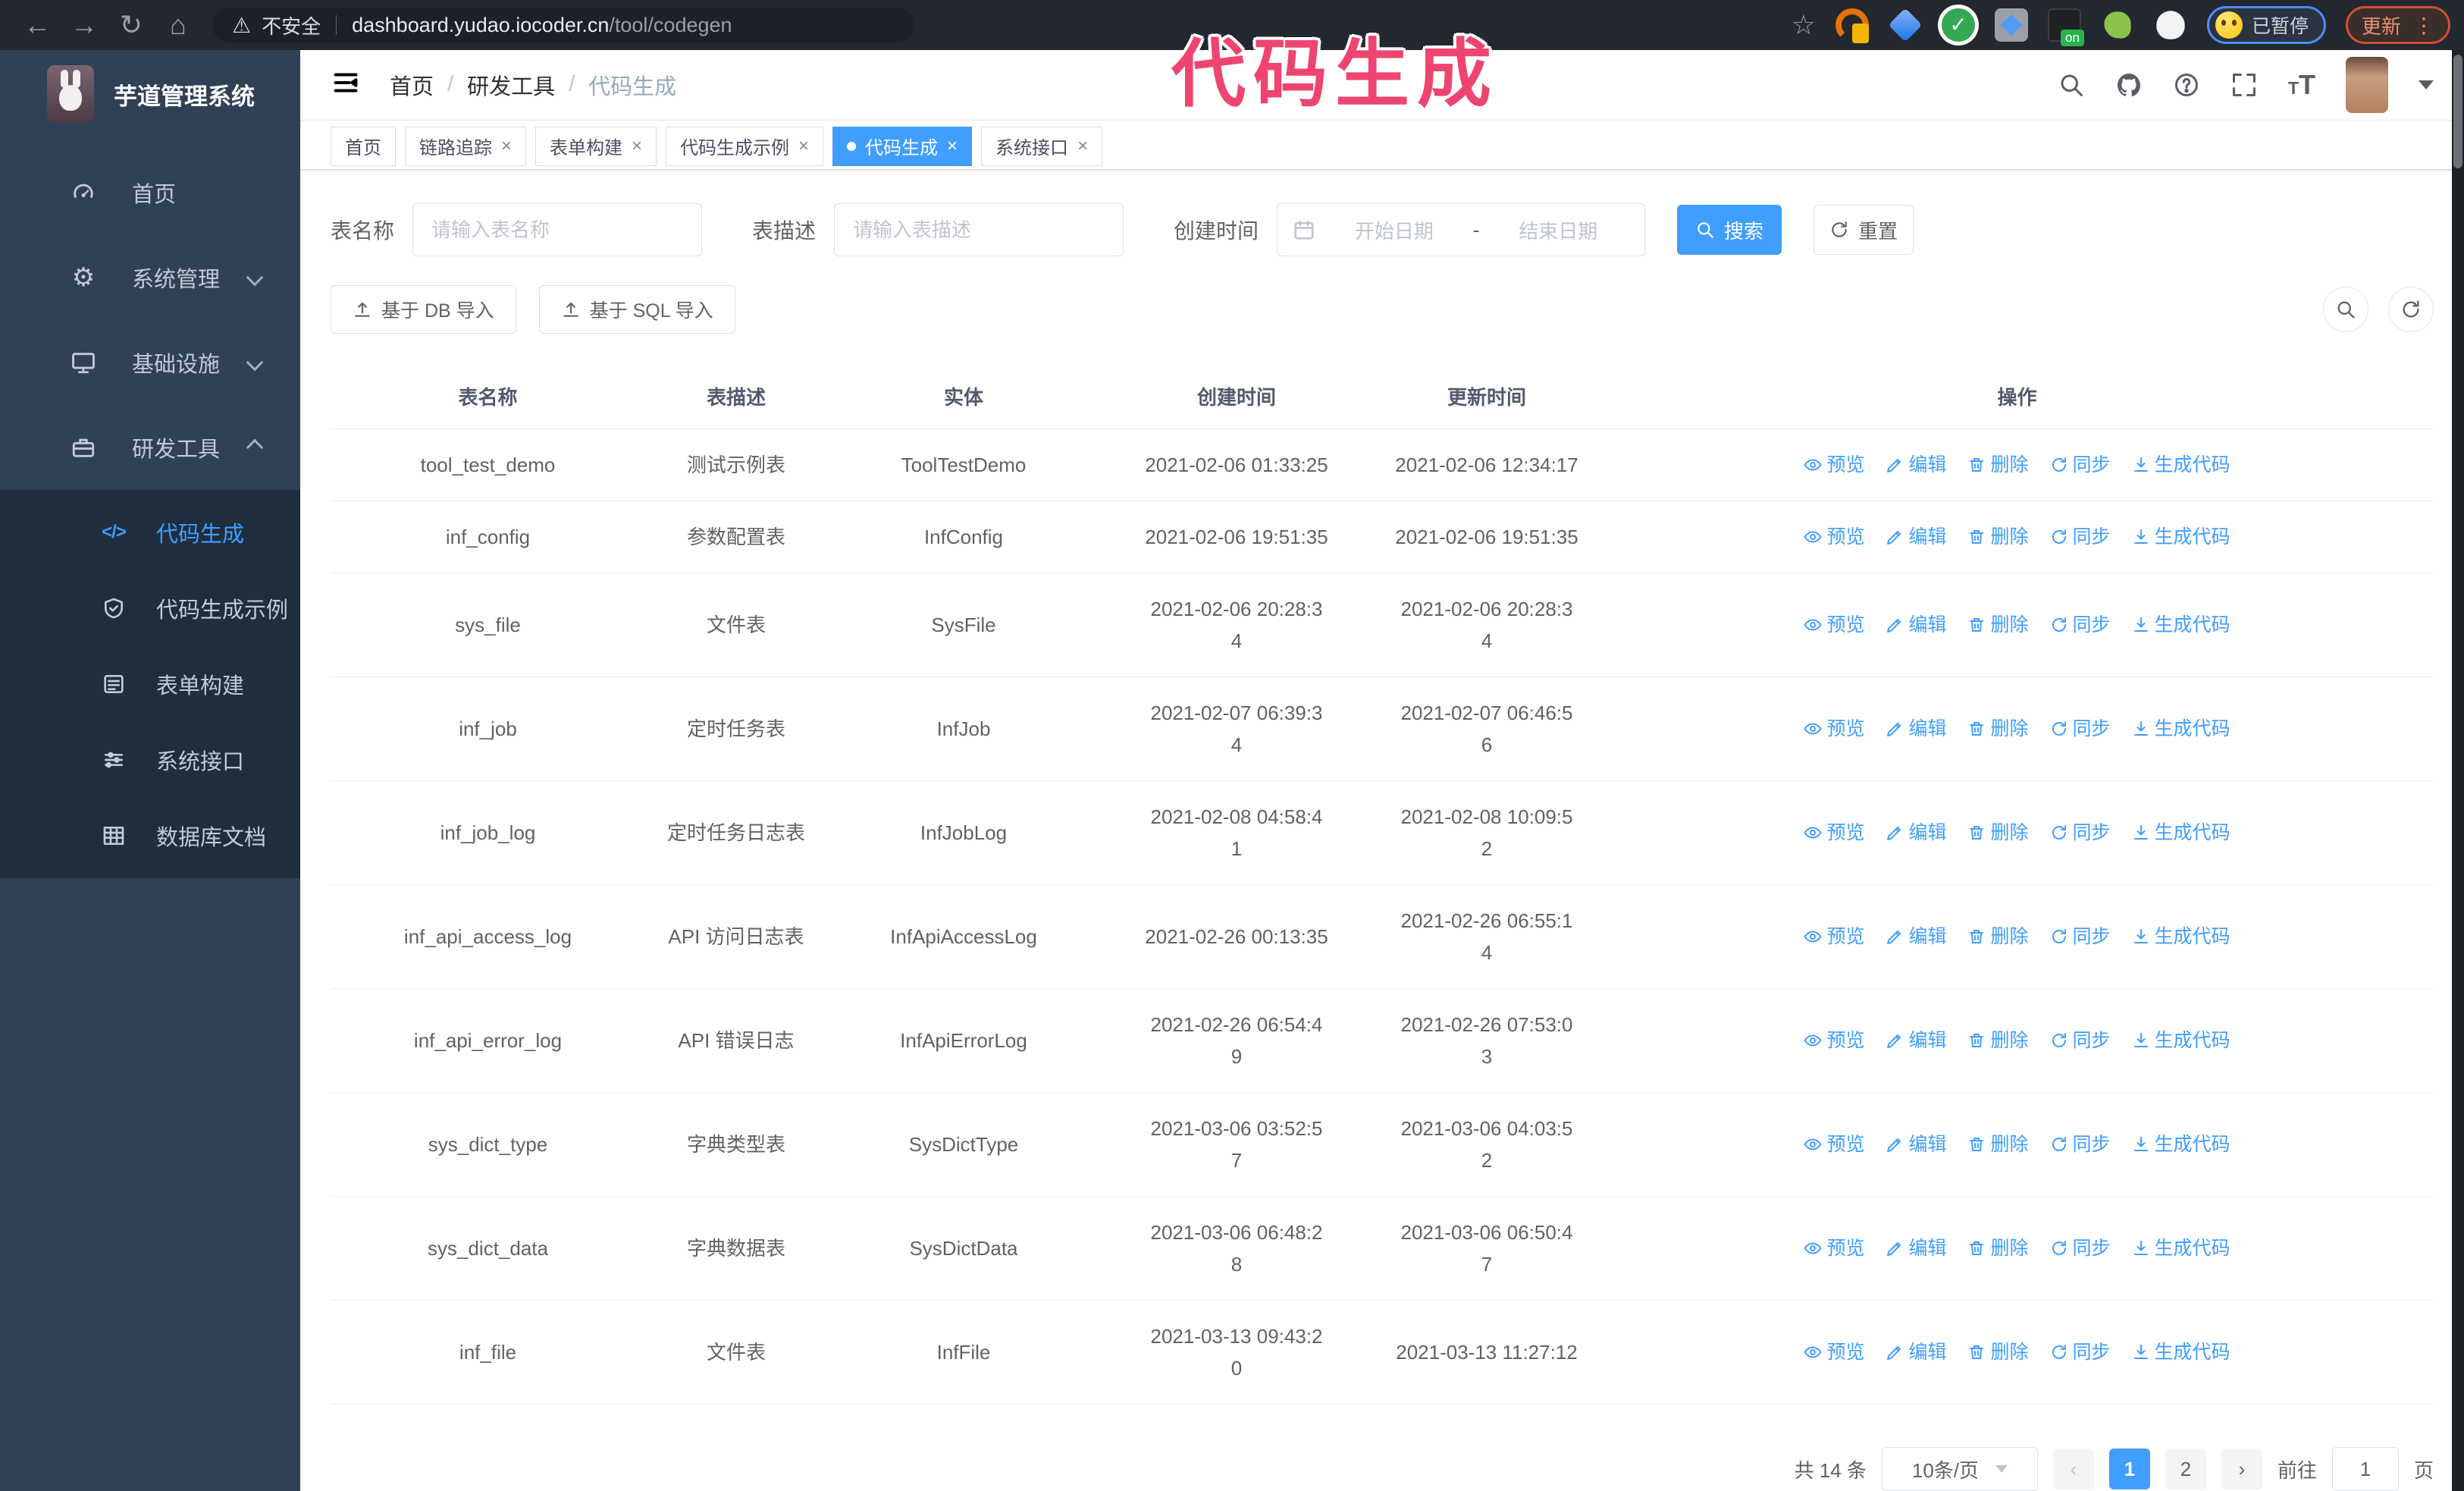 The width and height of the screenshot is (2464, 1491). Describe the element at coordinates (1042, 146) in the screenshot. I see `tab-system-api: 系统接口 ×` at that location.